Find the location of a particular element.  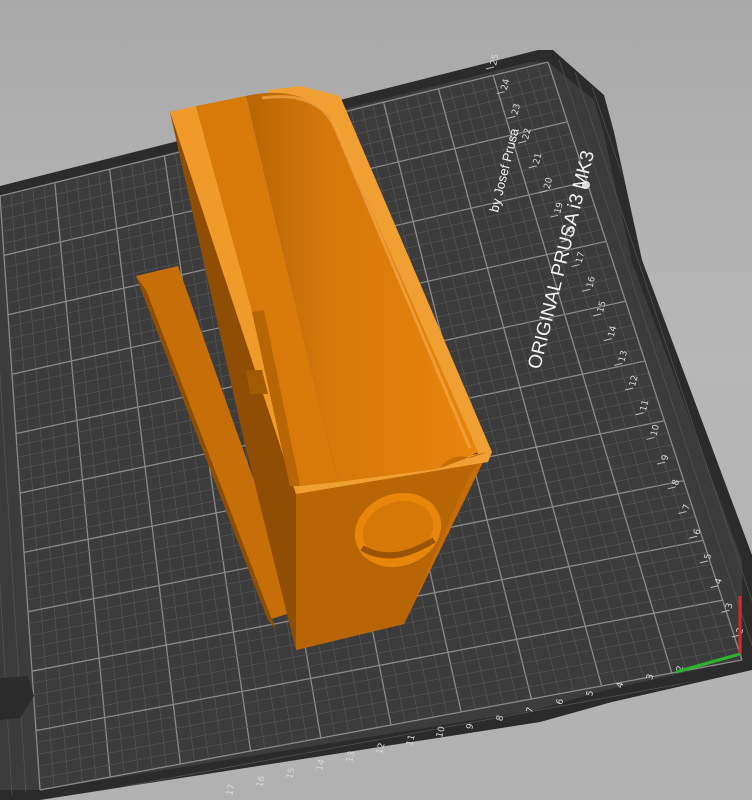

ruler-number: 15 is located at coordinates (291, 774).